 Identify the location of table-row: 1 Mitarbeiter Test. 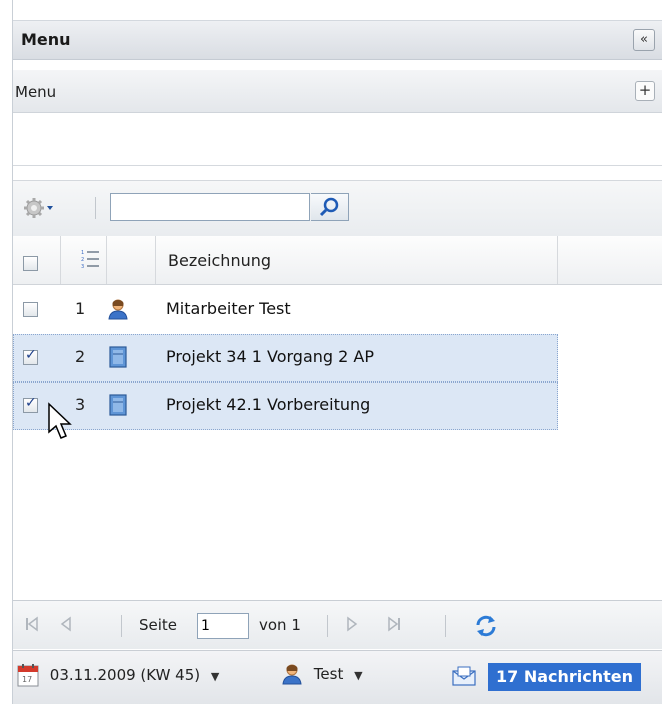
(285, 310).